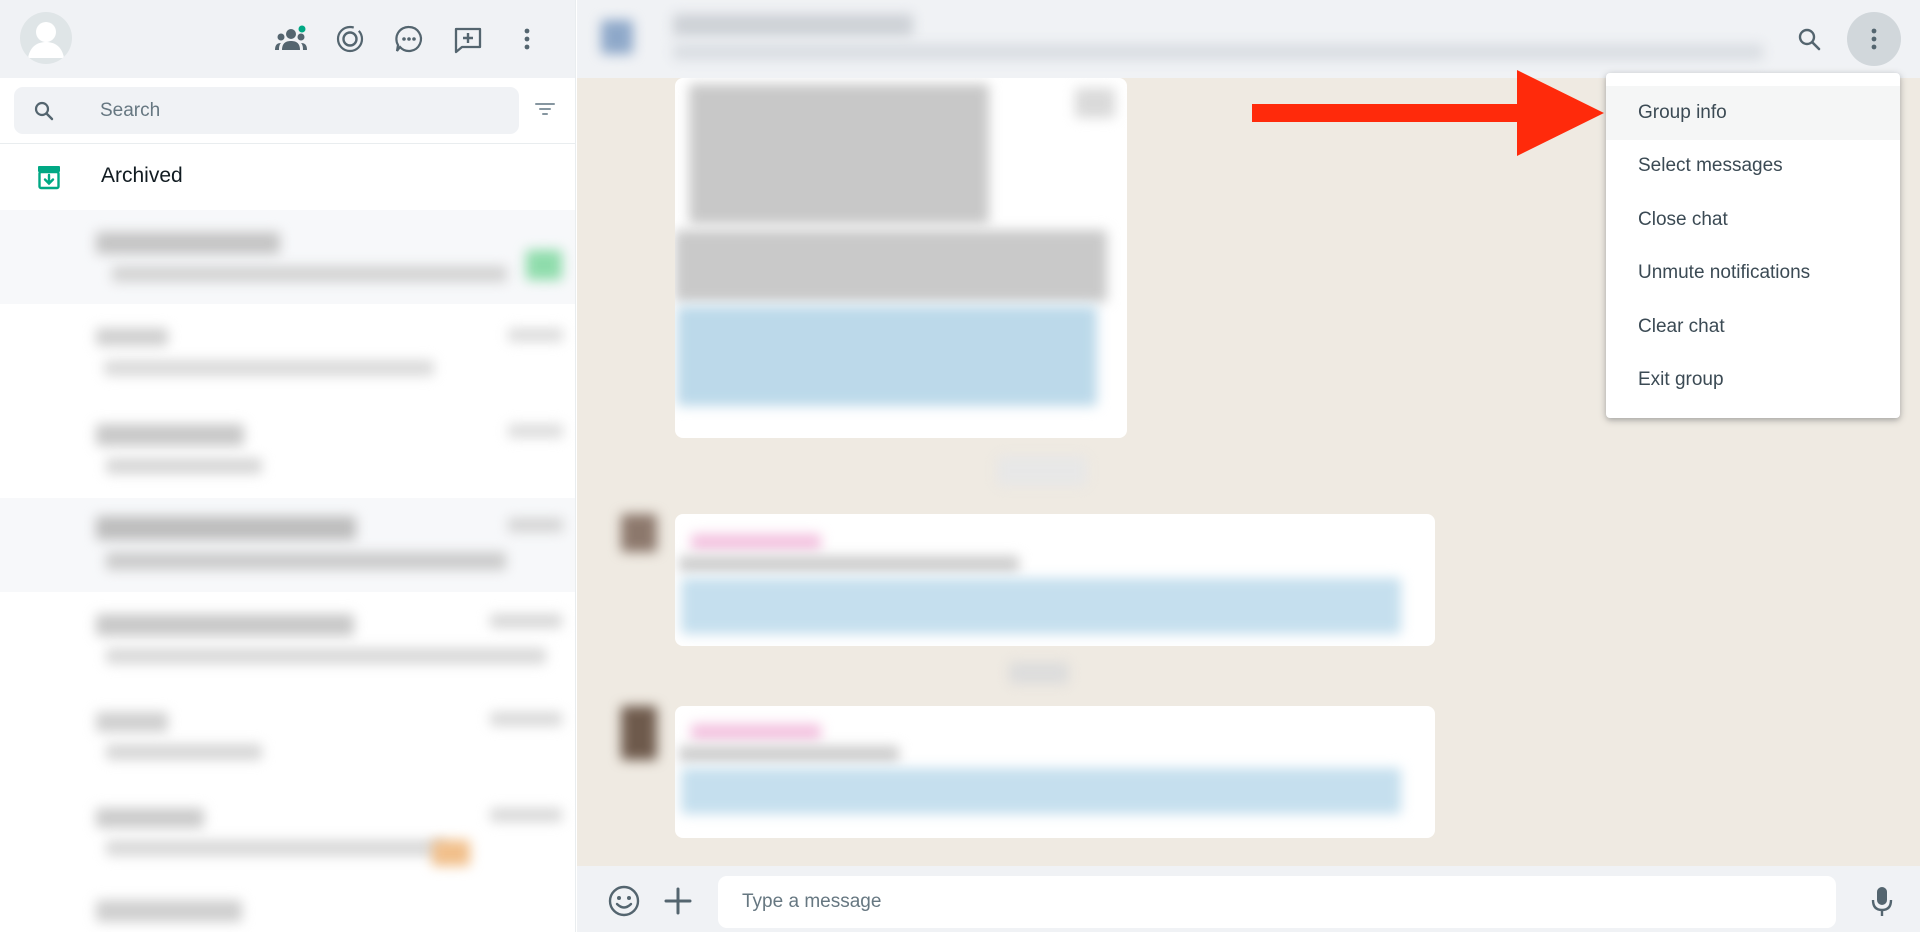  I want to click on filter-button, so click(547, 111).